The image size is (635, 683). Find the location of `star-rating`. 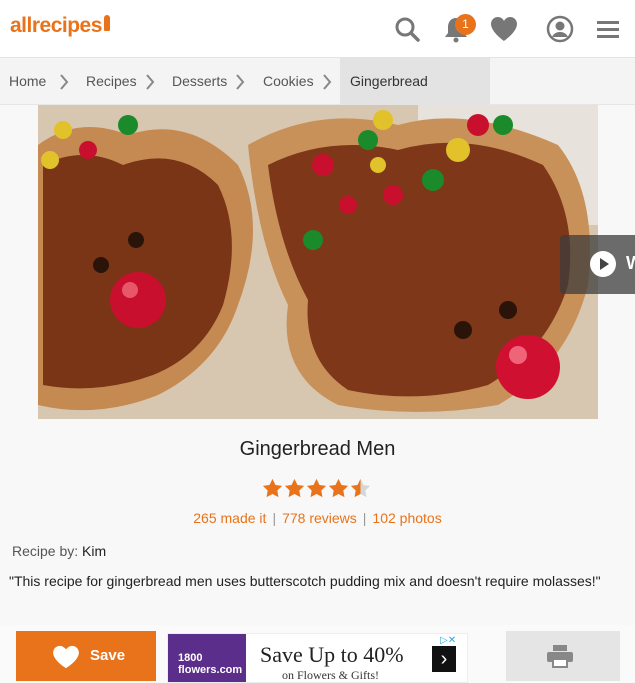

star-rating is located at coordinates (316, 489).